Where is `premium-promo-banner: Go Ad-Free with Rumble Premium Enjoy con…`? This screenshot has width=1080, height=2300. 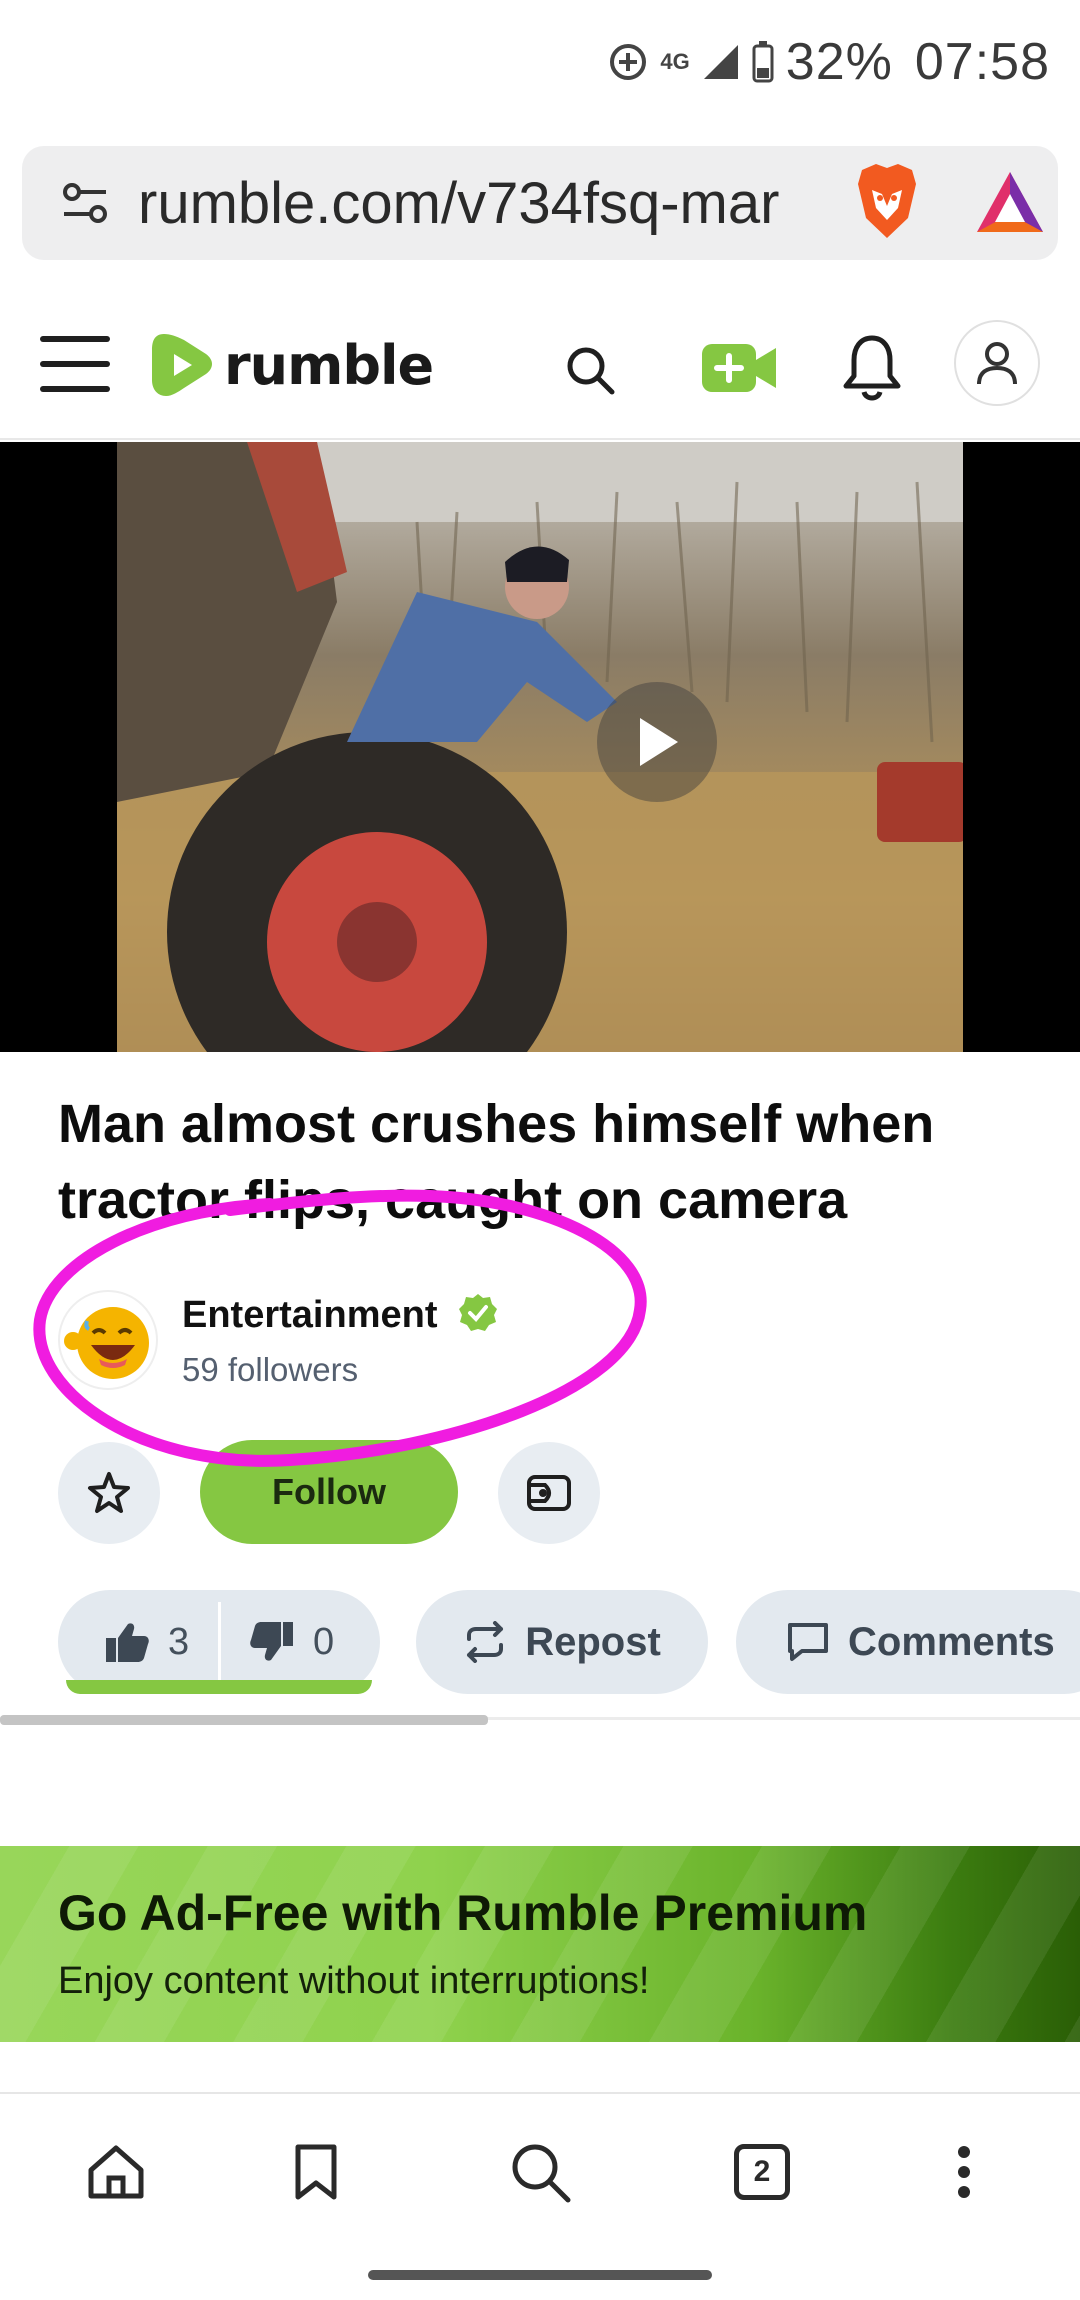
premium-promo-banner: Go Ad-Free with Rumble Premium Enjoy con… is located at coordinates (540, 1944).